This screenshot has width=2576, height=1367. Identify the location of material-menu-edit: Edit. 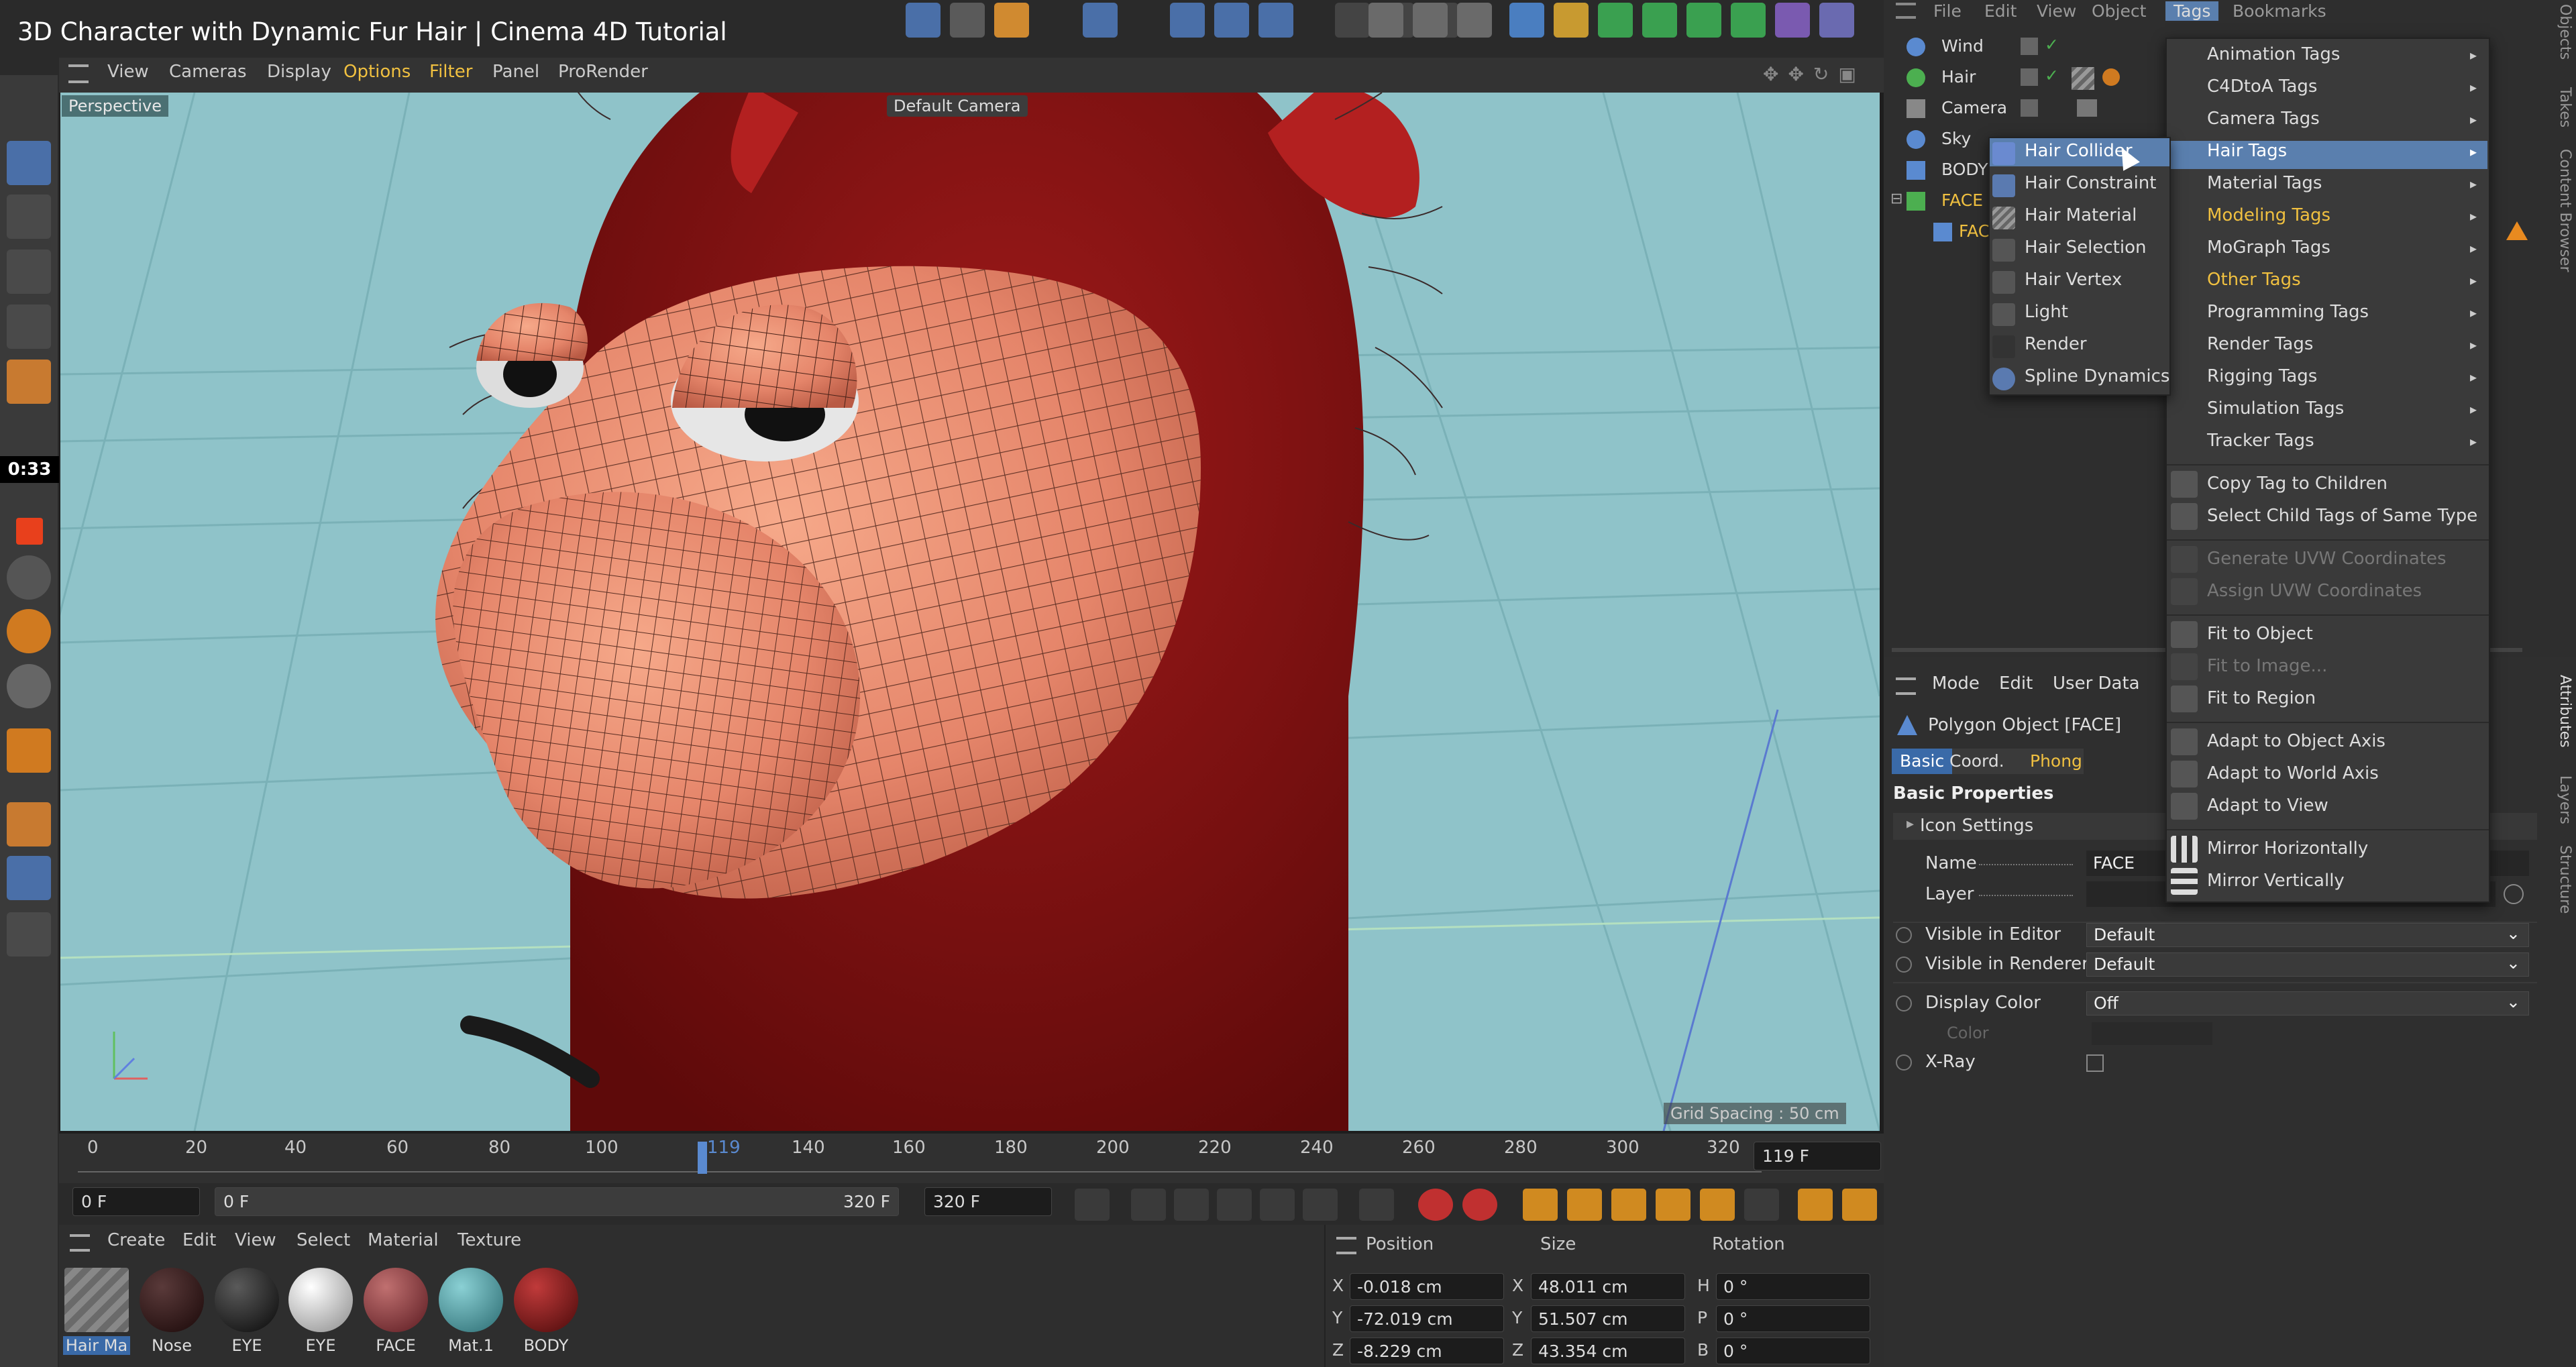
(199, 1240).